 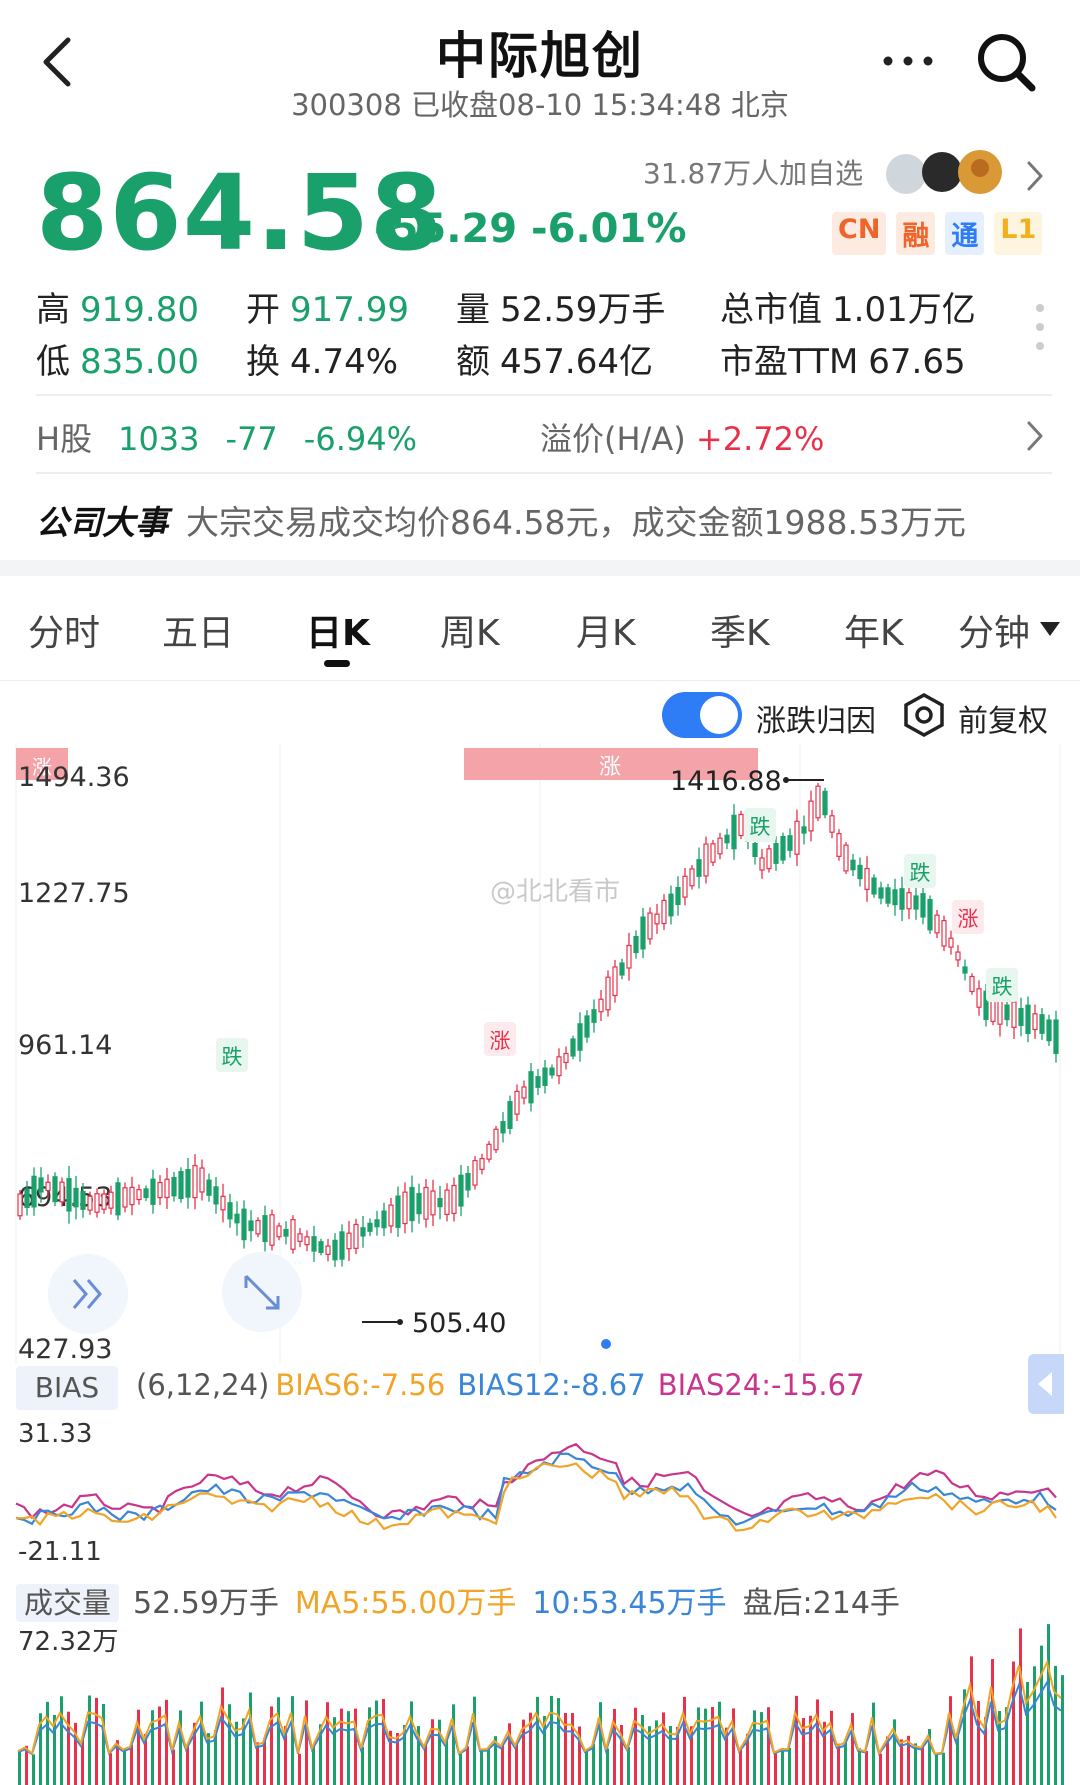 What do you see at coordinates (88, 1294) in the screenshot?
I see `scroll-left-button` at bounding box center [88, 1294].